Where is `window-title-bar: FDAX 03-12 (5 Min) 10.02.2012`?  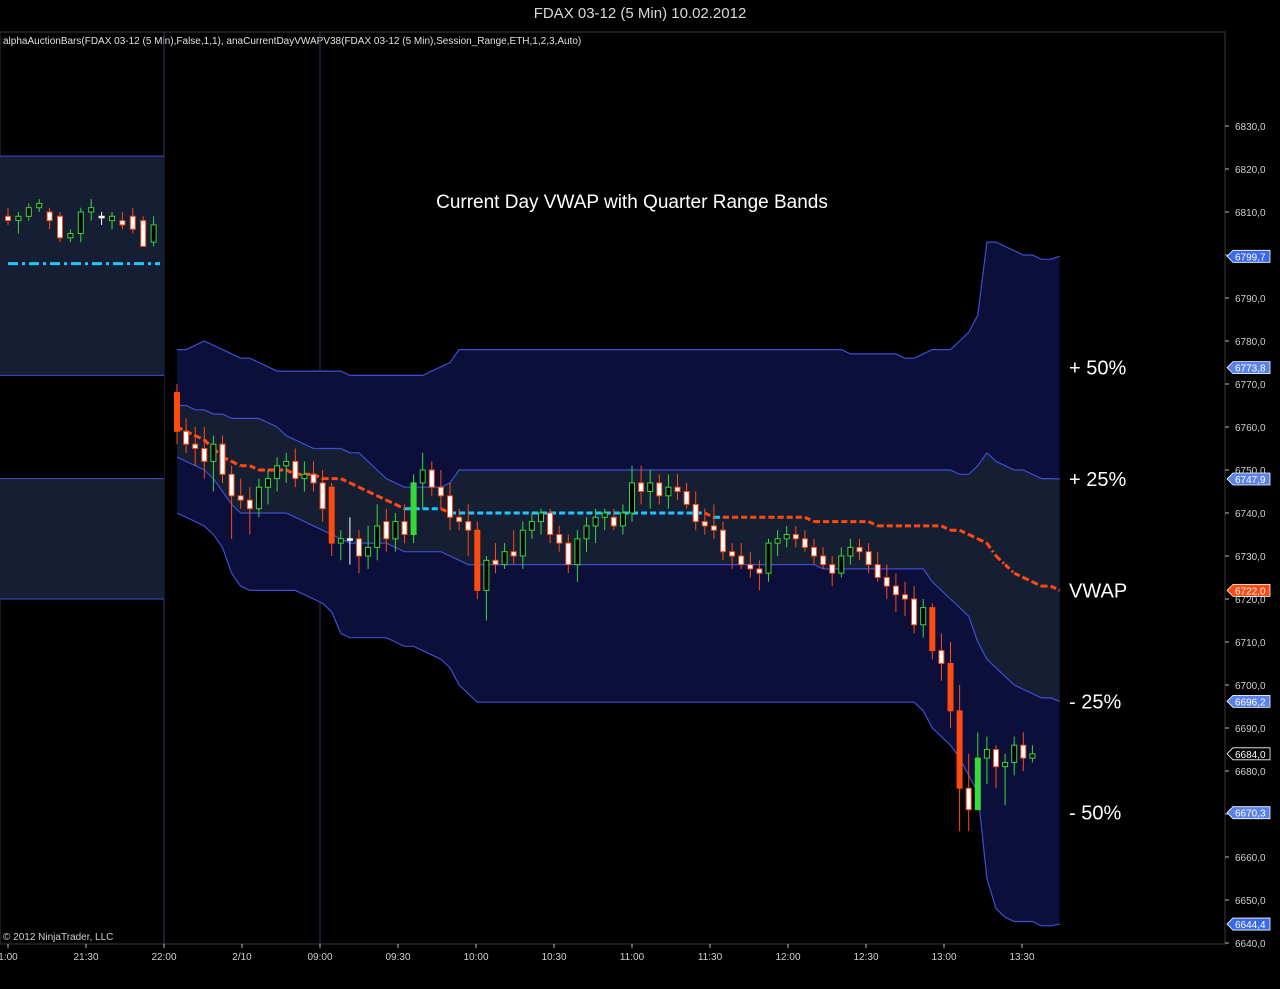
window-title-bar: FDAX 03-12 (5 Min) 10.02.2012 is located at coordinates (640, 14).